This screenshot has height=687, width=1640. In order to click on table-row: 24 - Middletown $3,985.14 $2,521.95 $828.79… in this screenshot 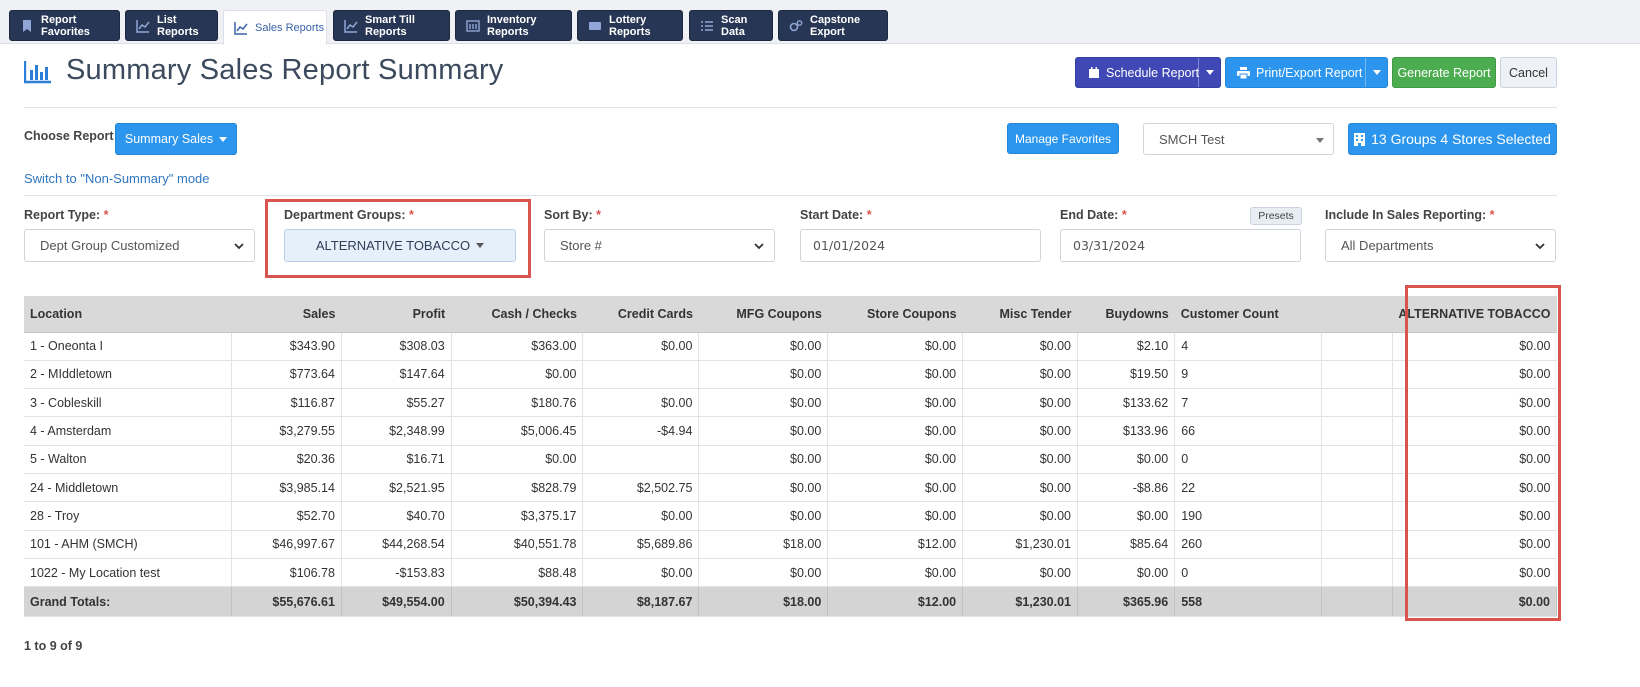, I will do `click(790, 488)`.